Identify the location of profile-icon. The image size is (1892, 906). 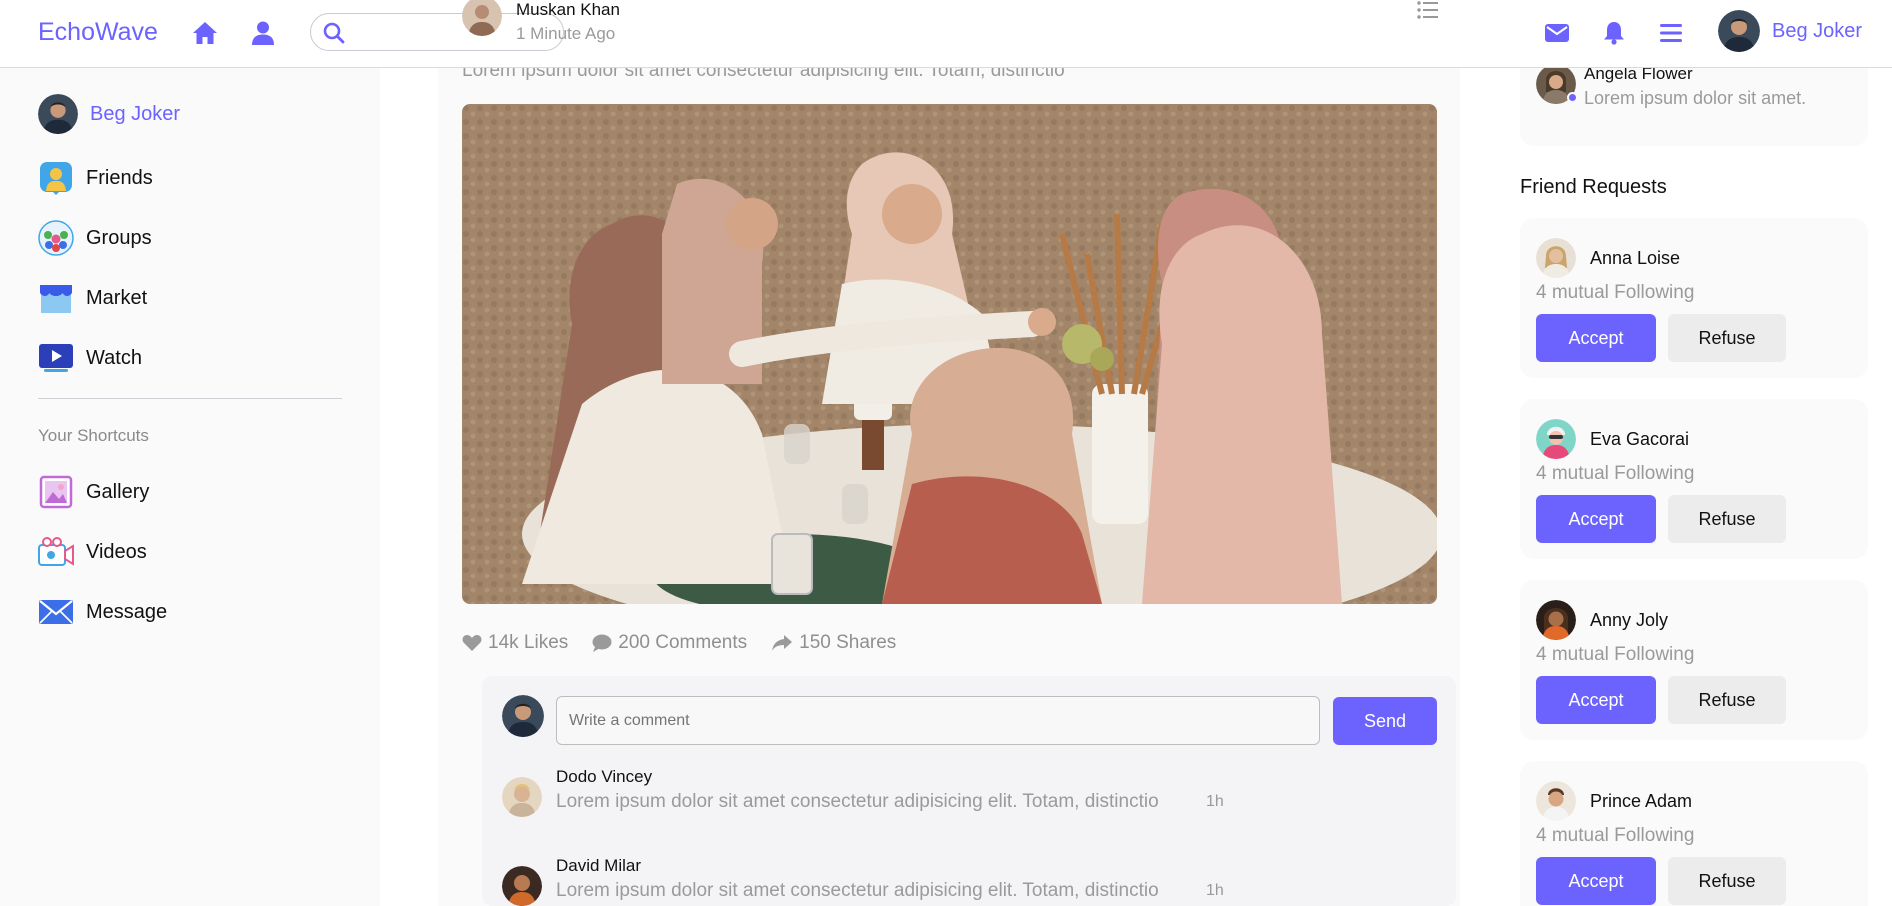
(263, 33).